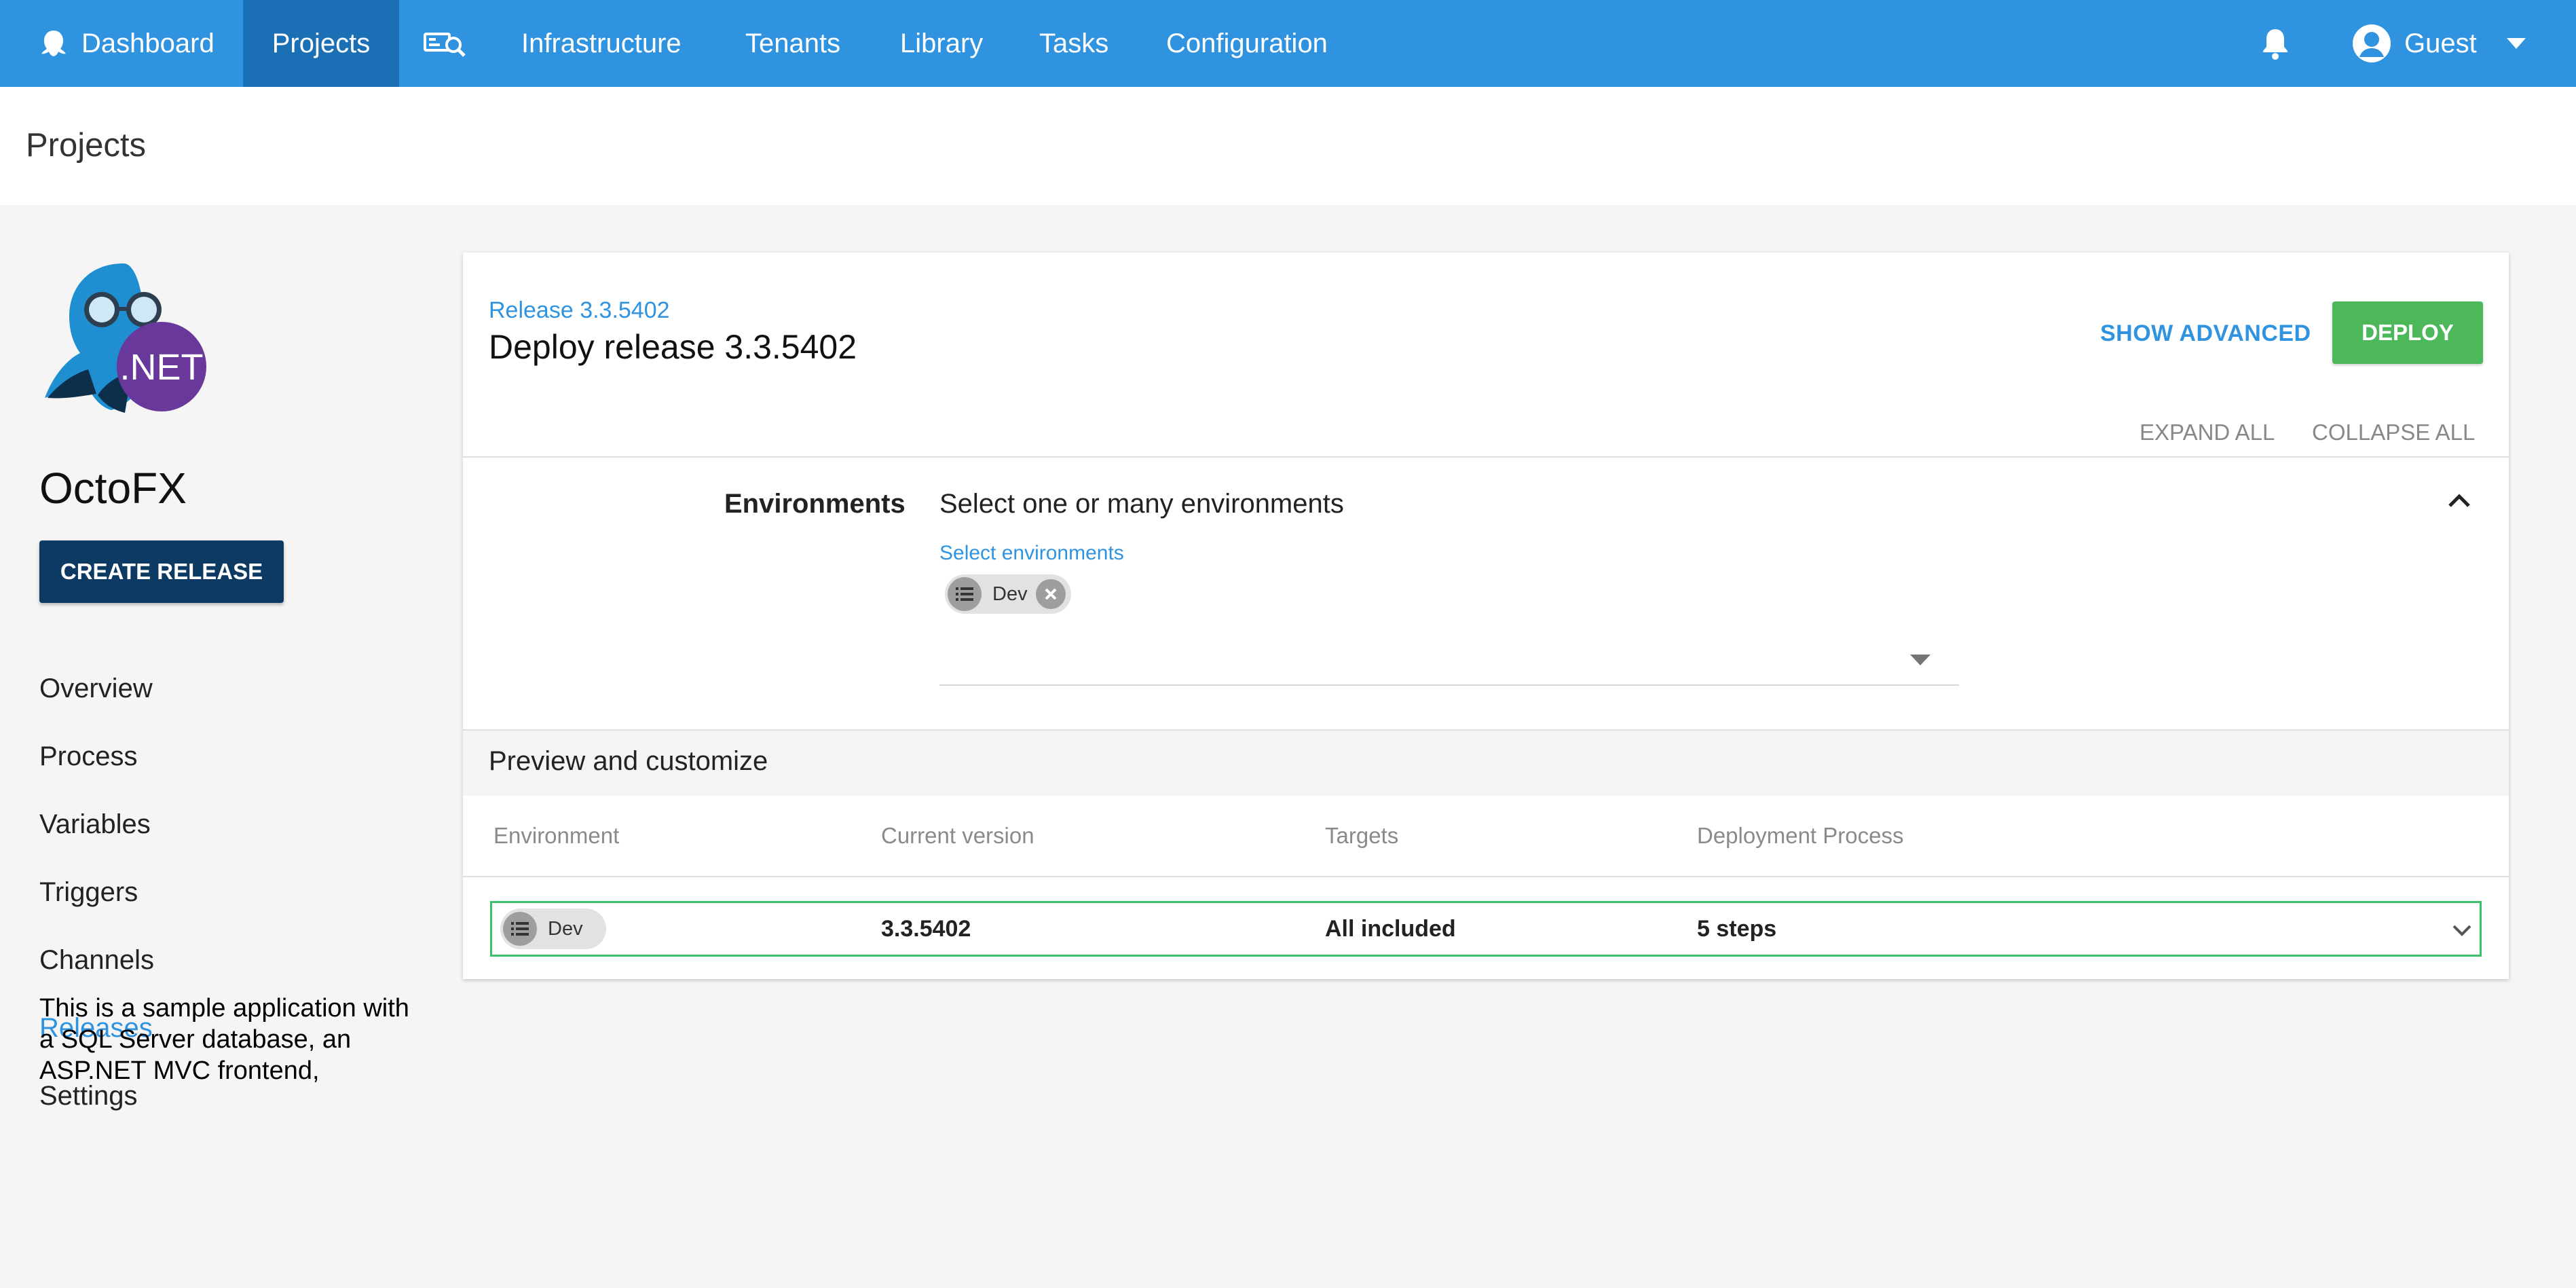  Describe the element at coordinates (566, 929) in the screenshot. I see `row-environment-label: Dev` at that location.